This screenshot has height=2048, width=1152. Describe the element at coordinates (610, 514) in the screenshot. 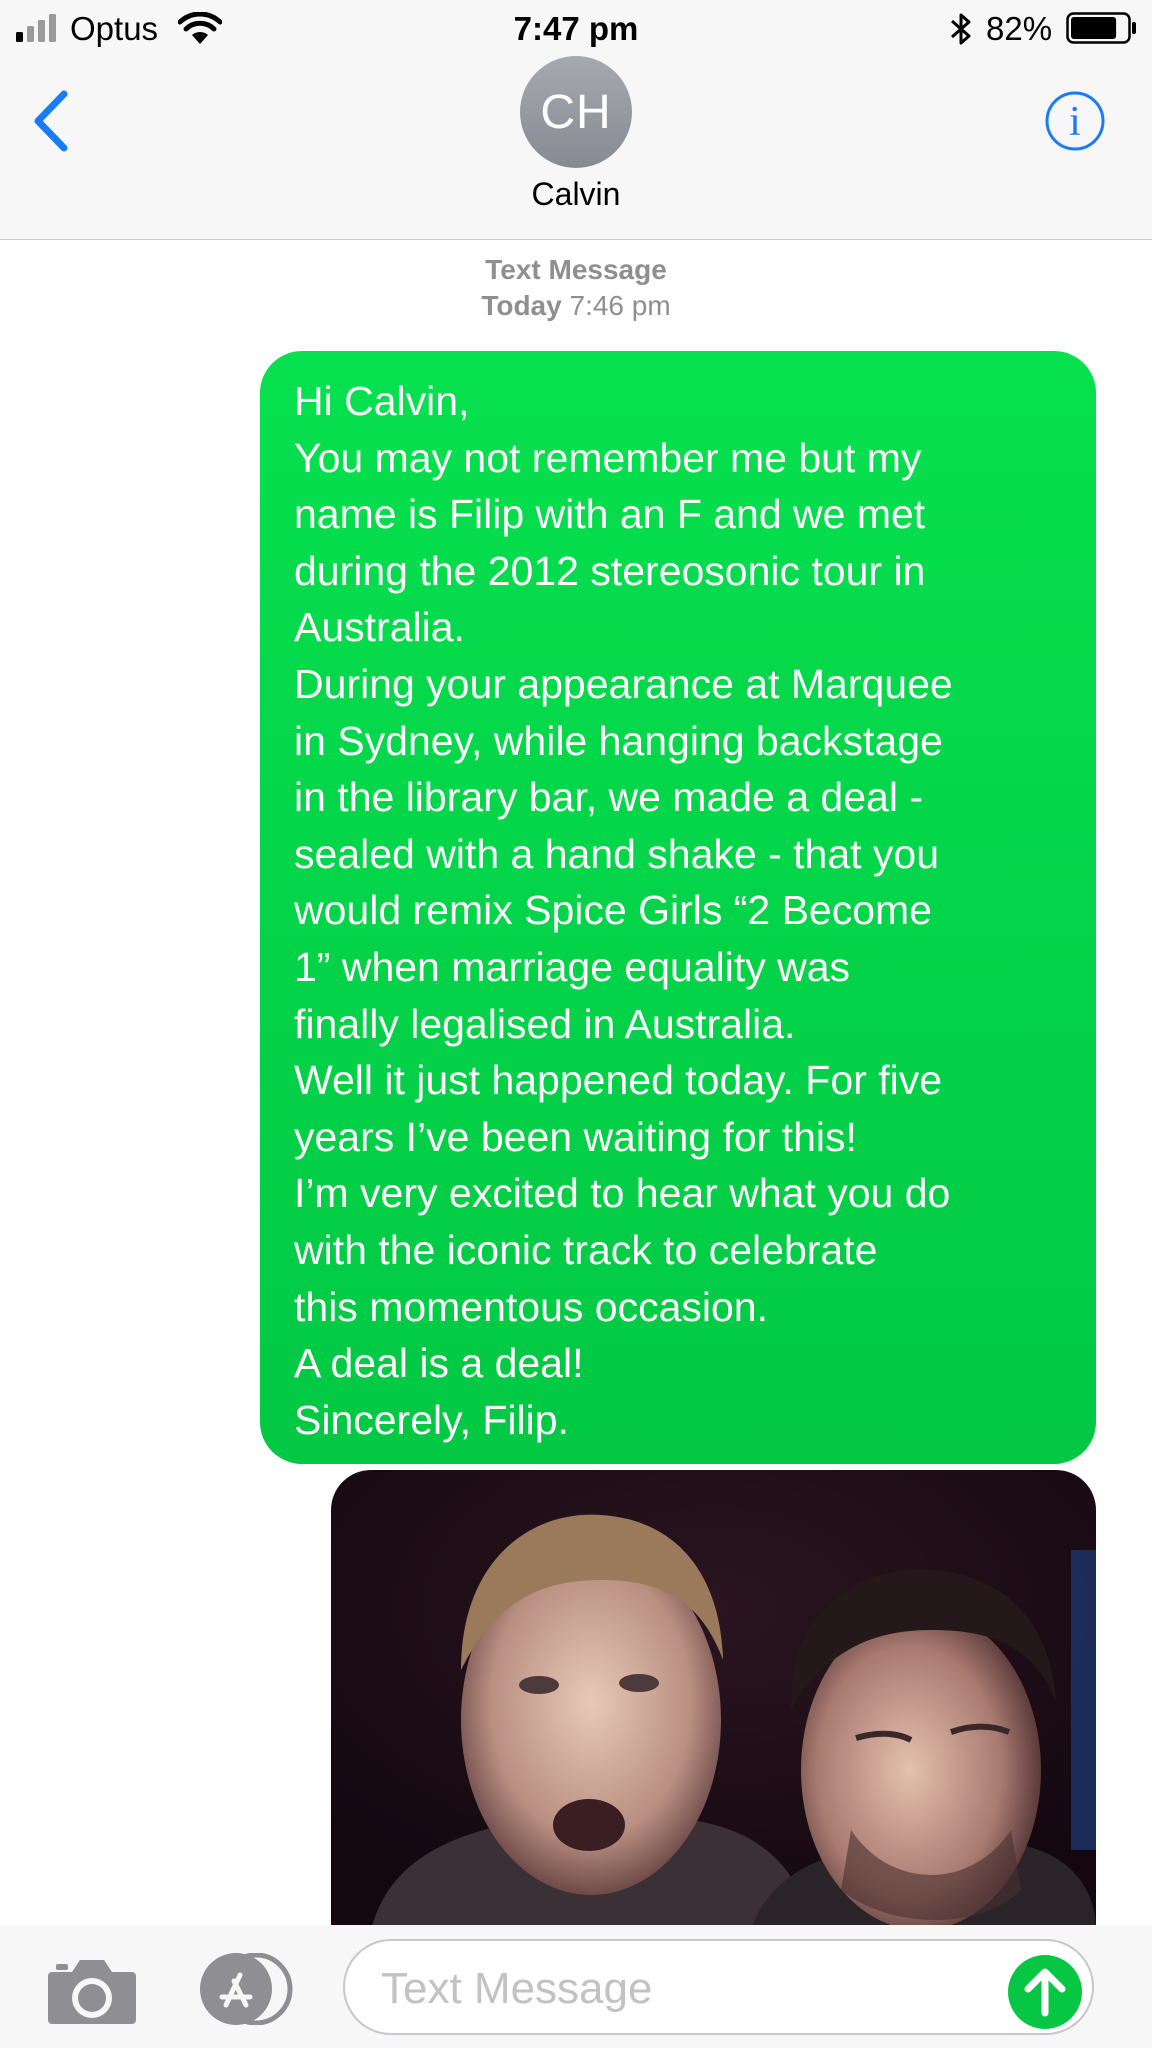

I see `message-line: name is Filip with an F and we met` at that location.